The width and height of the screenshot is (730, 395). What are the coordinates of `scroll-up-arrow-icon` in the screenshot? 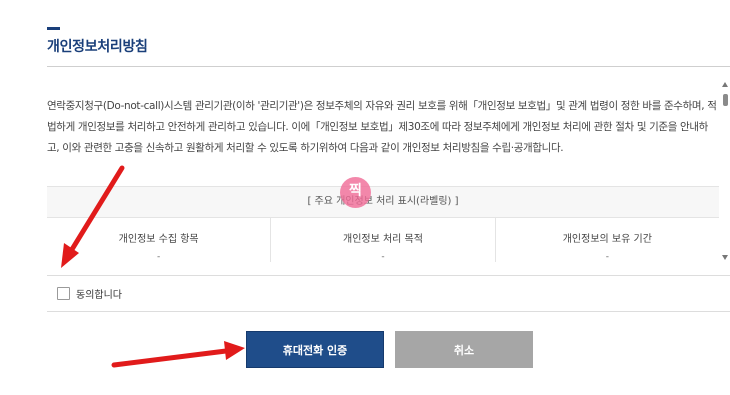 It's located at (725, 84).